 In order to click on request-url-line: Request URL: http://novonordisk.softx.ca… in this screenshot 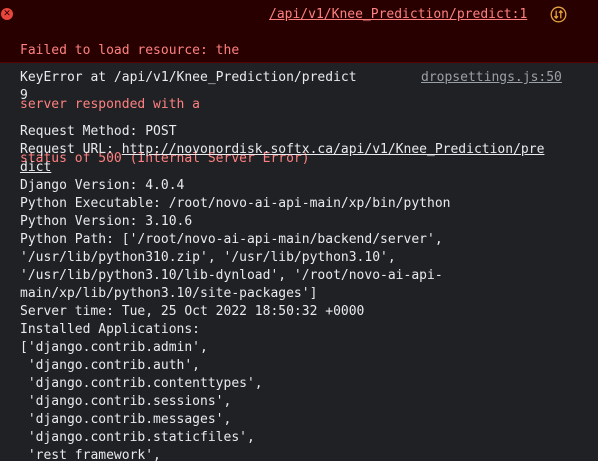, I will do `click(300, 150)`.